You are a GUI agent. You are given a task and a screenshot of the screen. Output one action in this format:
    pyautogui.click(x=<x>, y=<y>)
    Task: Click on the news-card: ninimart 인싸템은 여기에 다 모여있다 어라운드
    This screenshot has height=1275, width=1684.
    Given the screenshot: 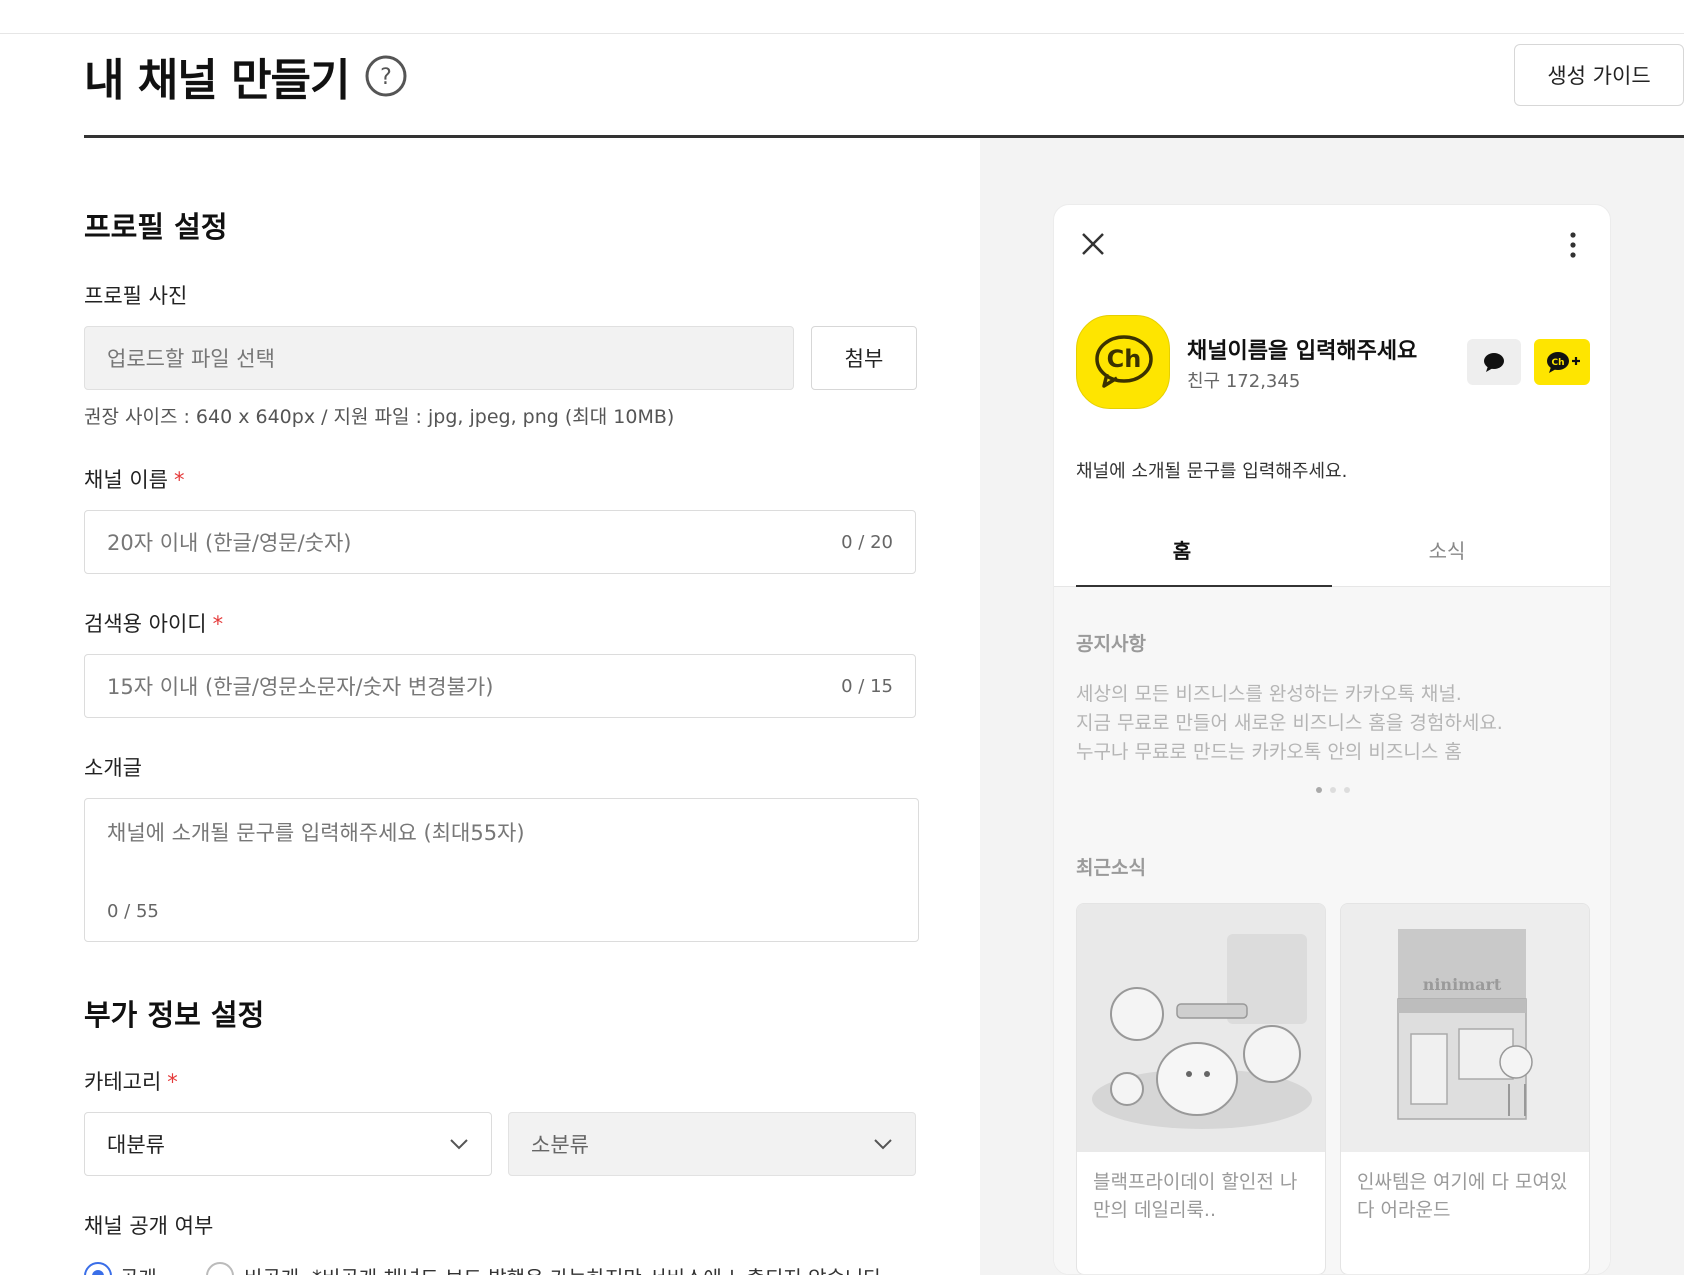 What is the action you would take?
    pyautogui.click(x=1465, y=1088)
    